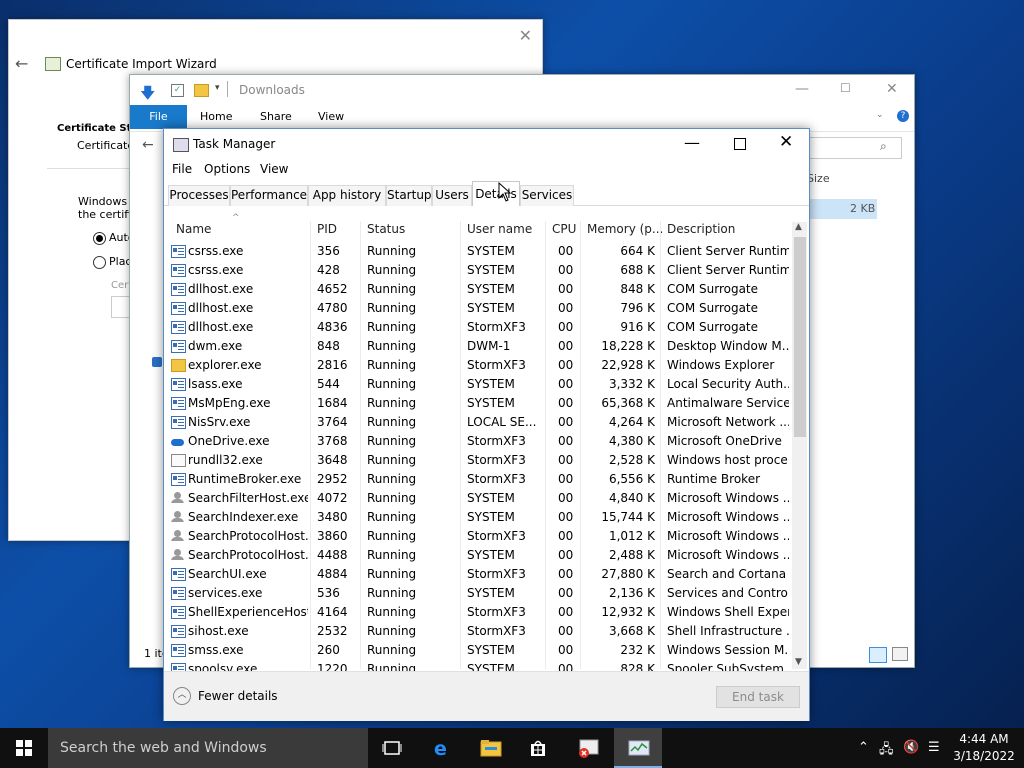  I want to click on tab-startup: Startup, so click(409, 195).